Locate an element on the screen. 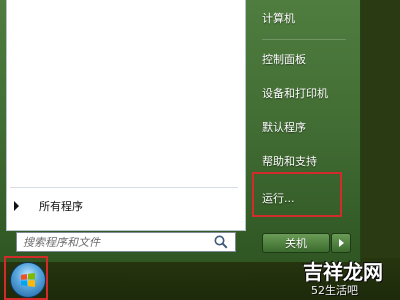 The height and width of the screenshot is (300, 400). menu-item-label: 帮助和支持 is located at coordinates (289, 161).